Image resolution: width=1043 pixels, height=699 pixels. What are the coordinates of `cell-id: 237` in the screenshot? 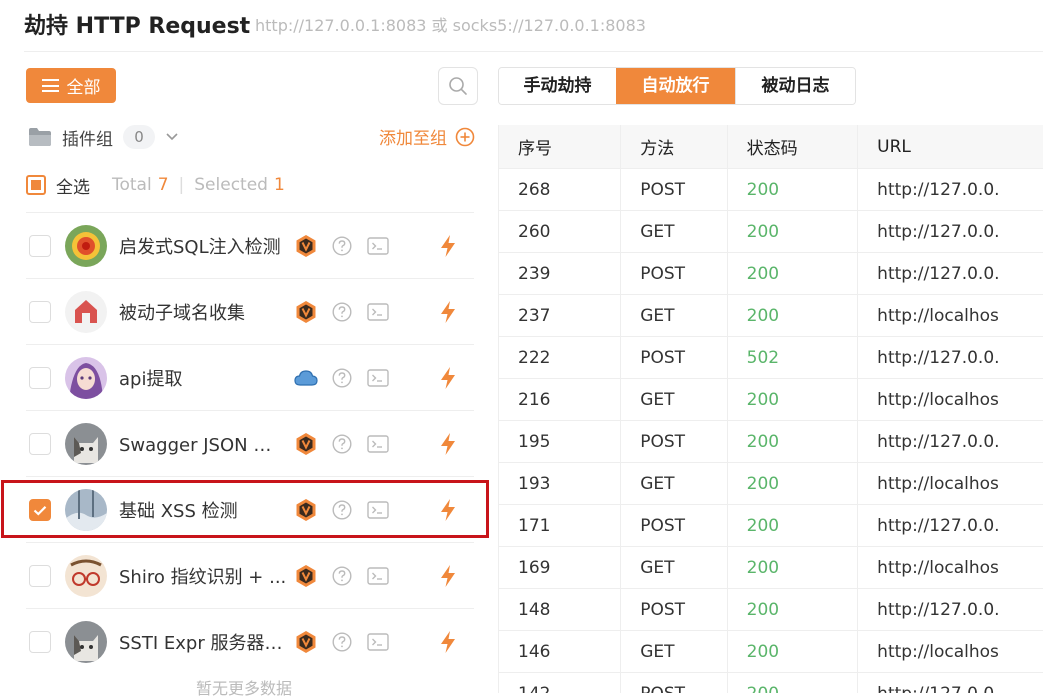 It's located at (560, 315).